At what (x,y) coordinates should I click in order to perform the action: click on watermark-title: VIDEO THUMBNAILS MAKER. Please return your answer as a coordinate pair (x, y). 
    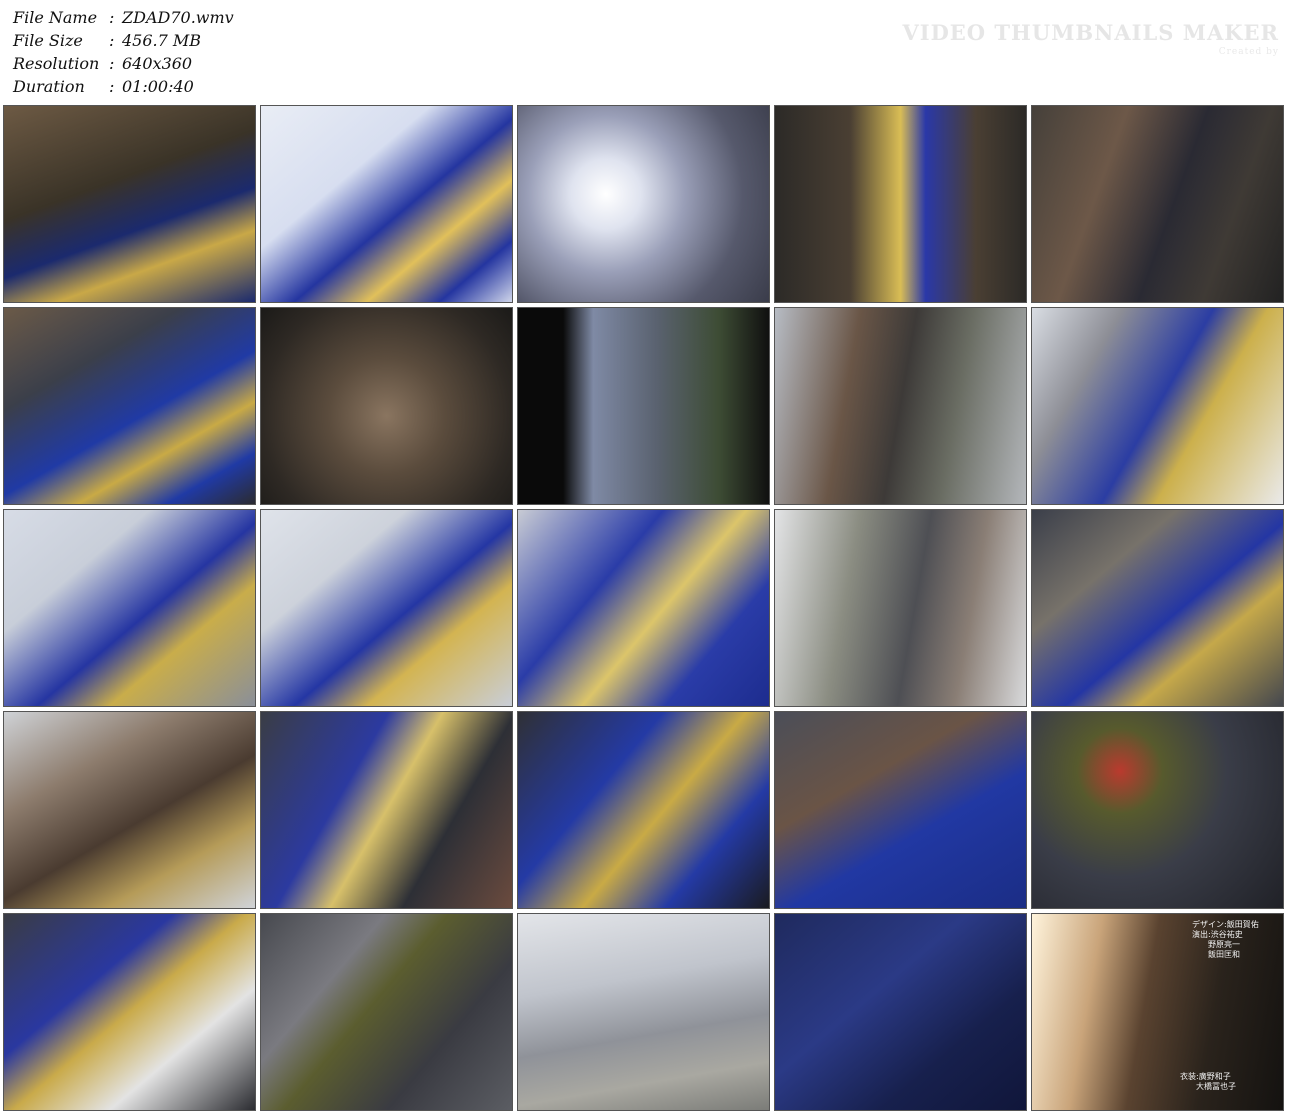
    Looking at the image, I should click on (1090, 32).